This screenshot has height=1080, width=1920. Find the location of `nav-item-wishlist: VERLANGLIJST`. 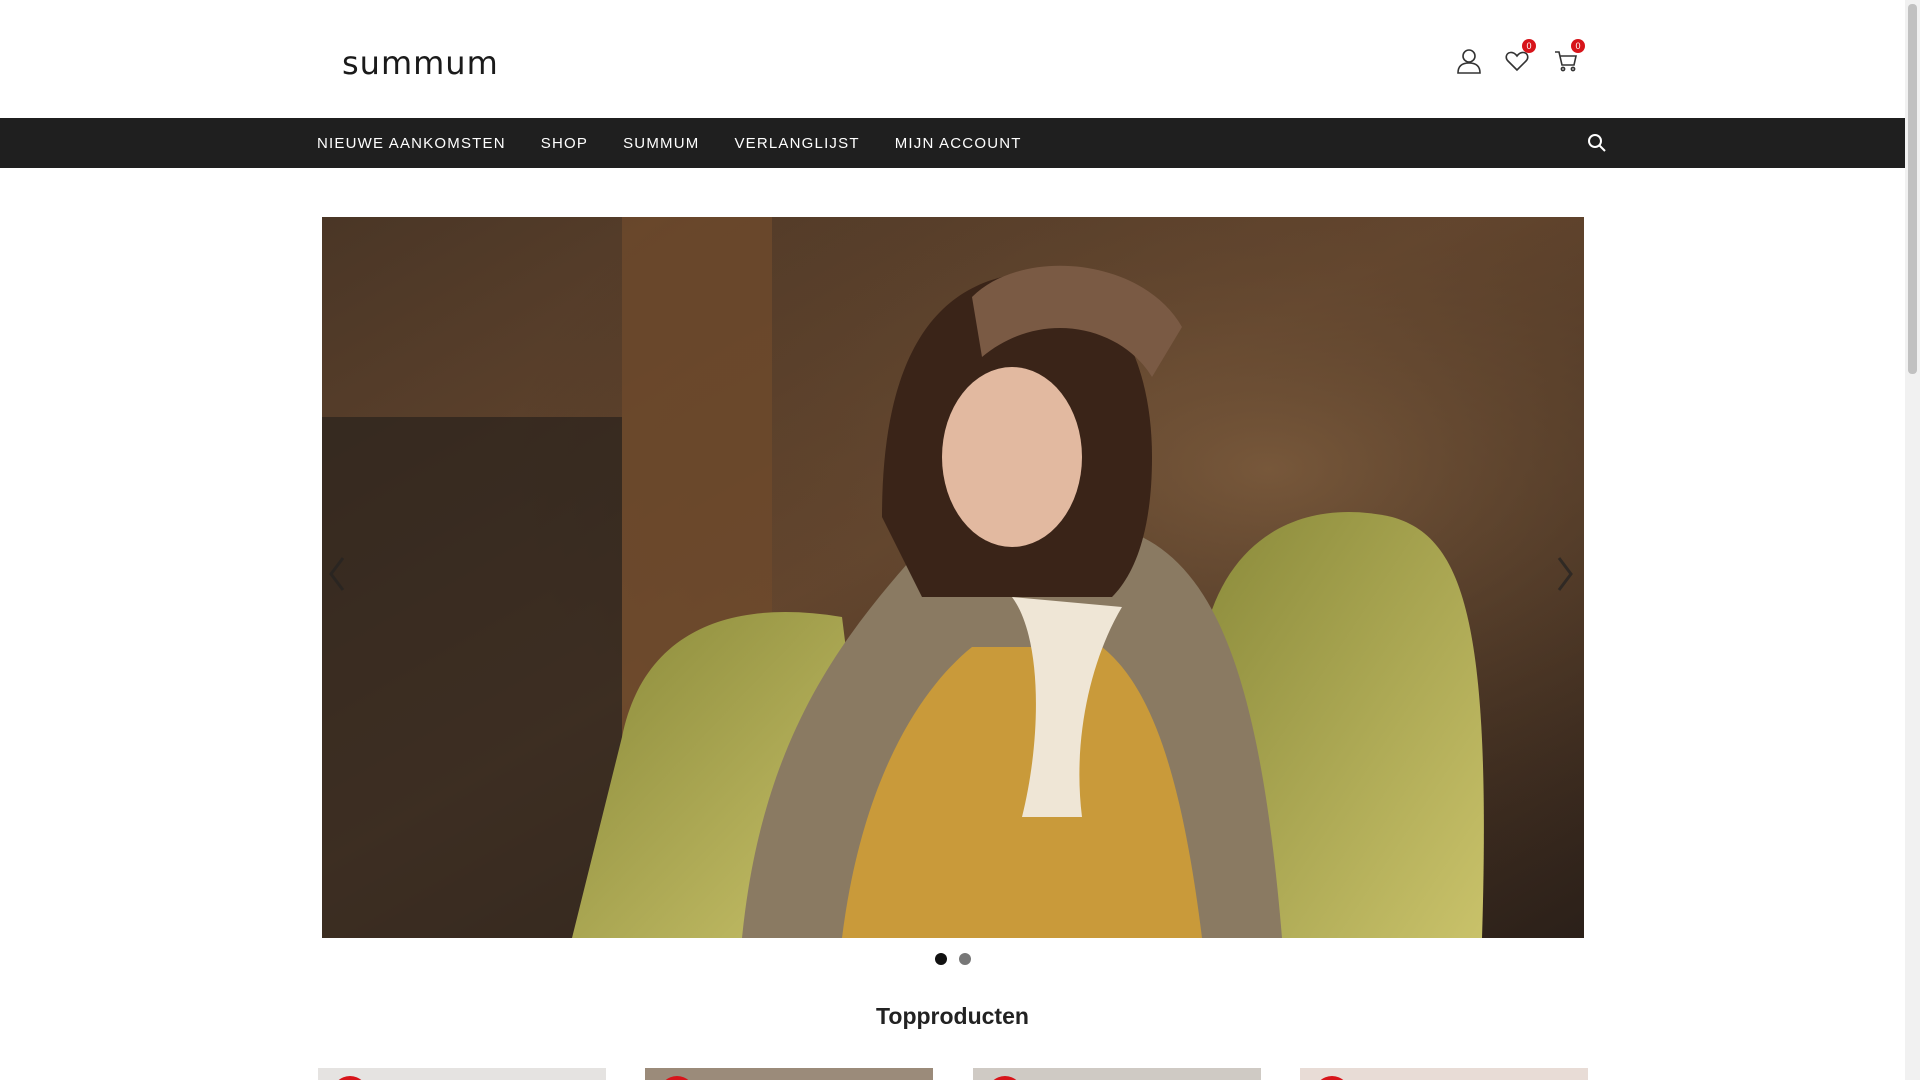

nav-item-wishlist: VERLANGLIJST is located at coordinates (796, 143).